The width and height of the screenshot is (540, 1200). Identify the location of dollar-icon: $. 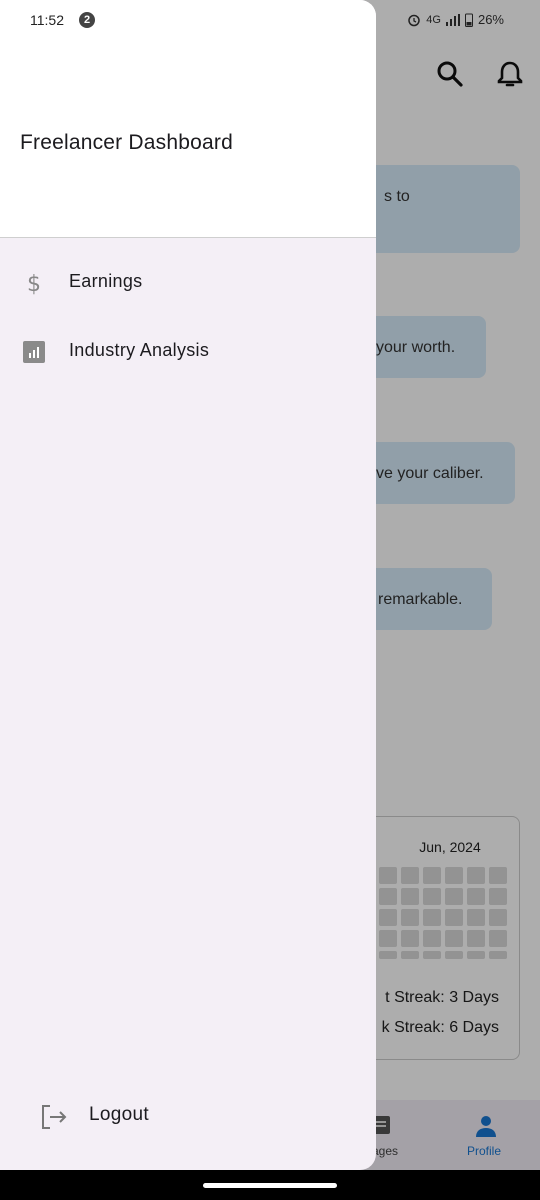
(34, 283).